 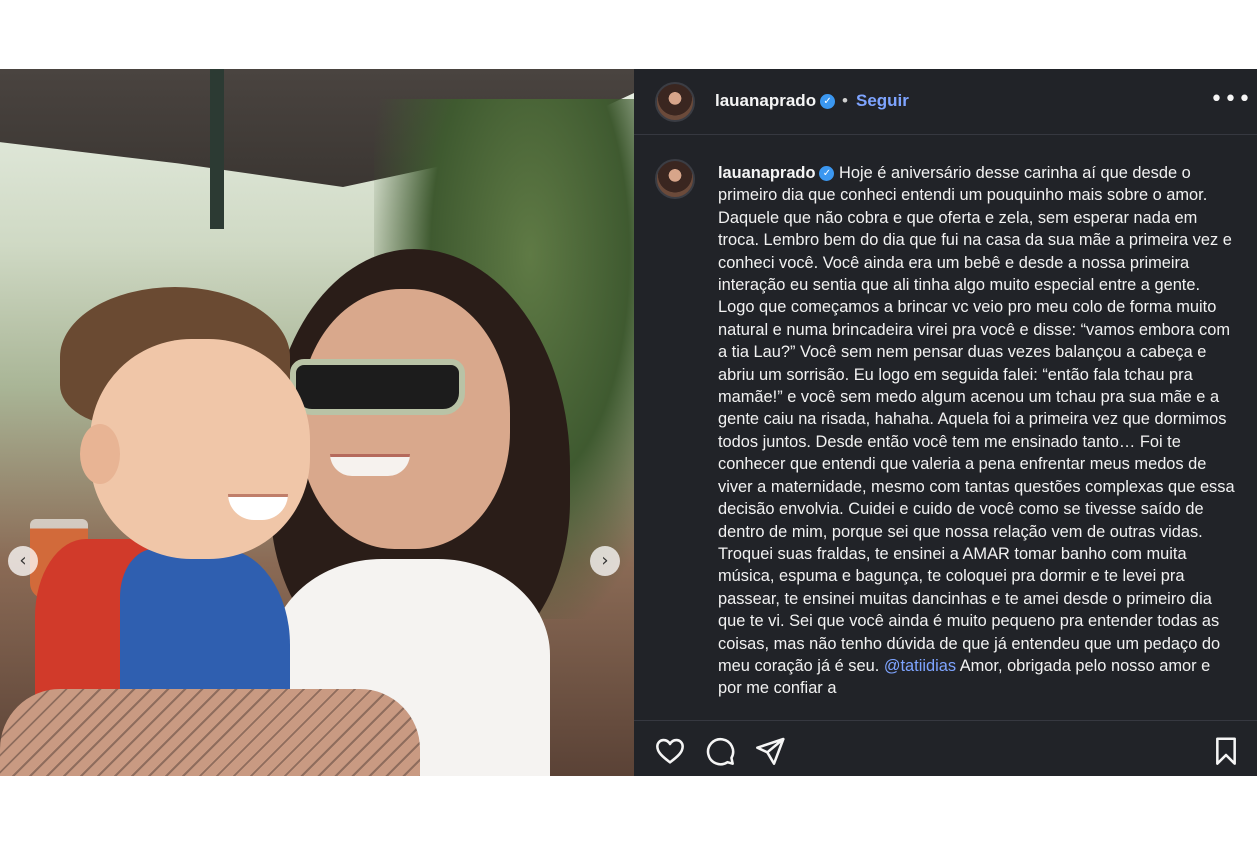 I want to click on boy-ear, so click(x=100, y=454).